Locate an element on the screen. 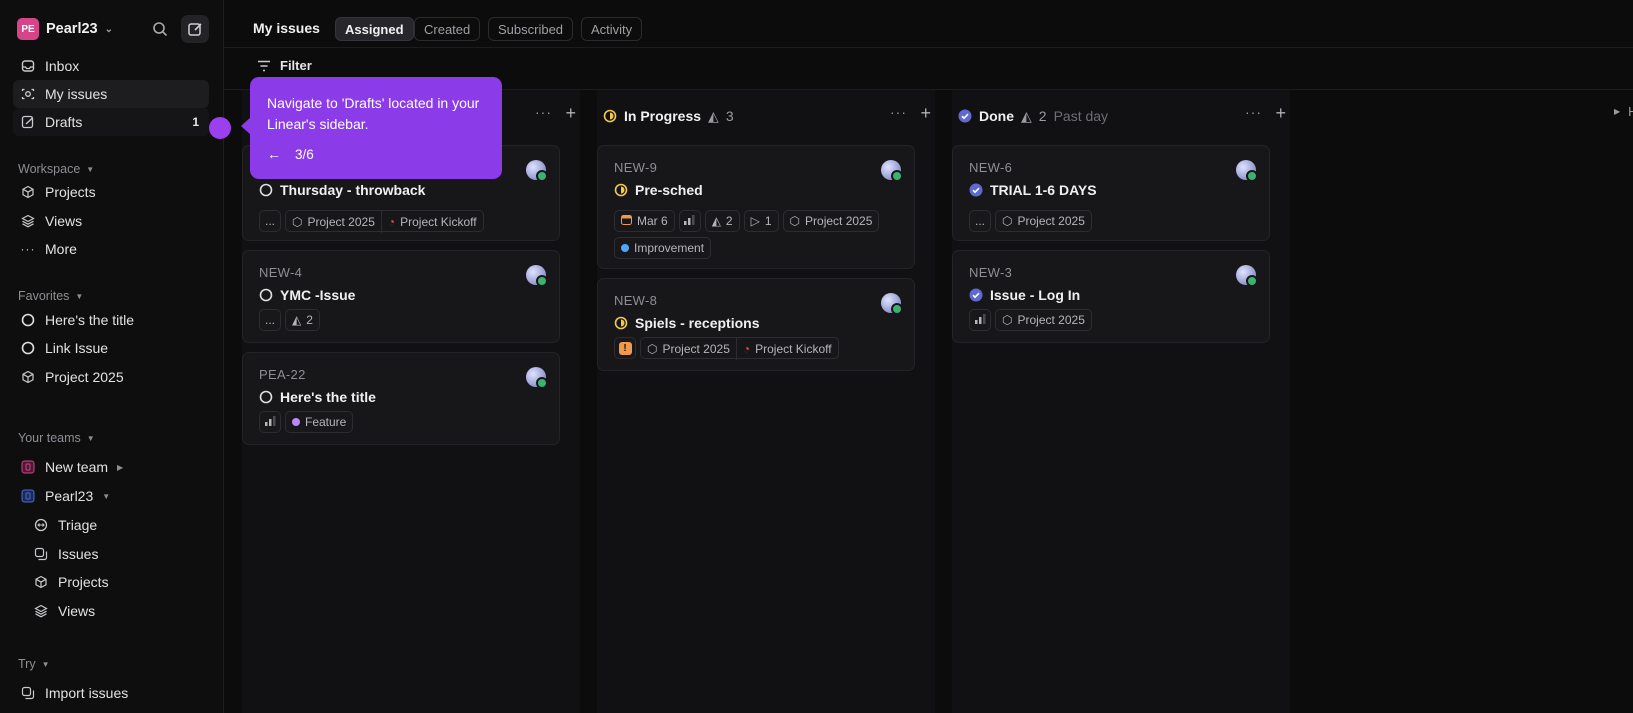 This screenshot has width=1633, height=713. chip-label: Improvement is located at coordinates (669, 248).